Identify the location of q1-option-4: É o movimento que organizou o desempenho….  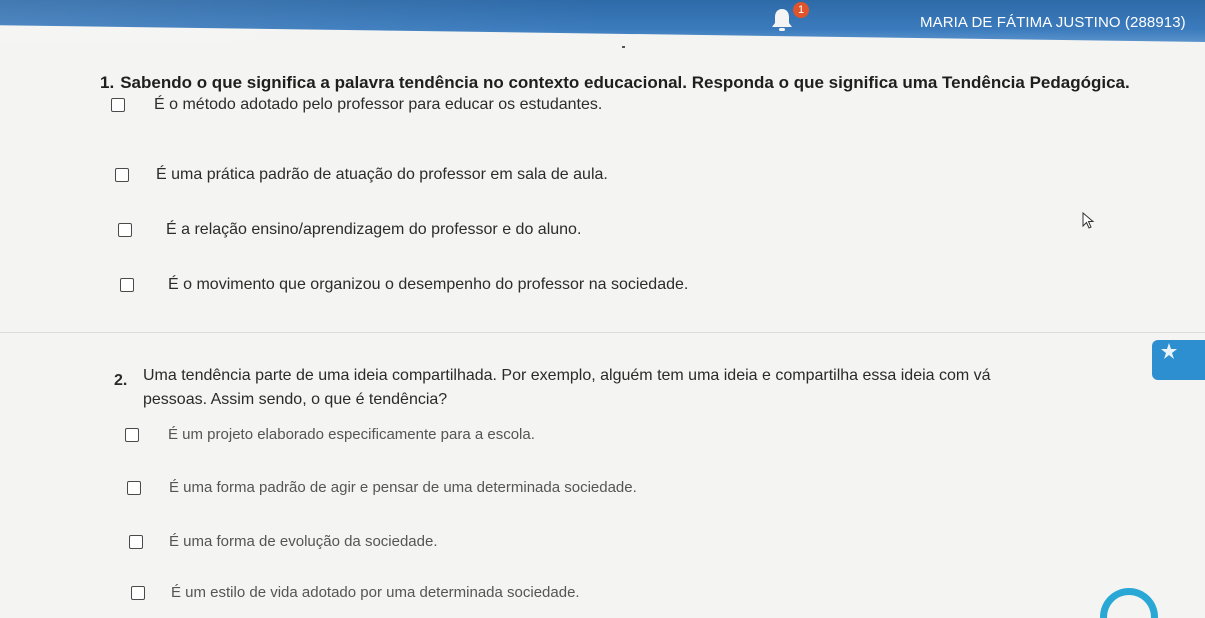
(404, 285).